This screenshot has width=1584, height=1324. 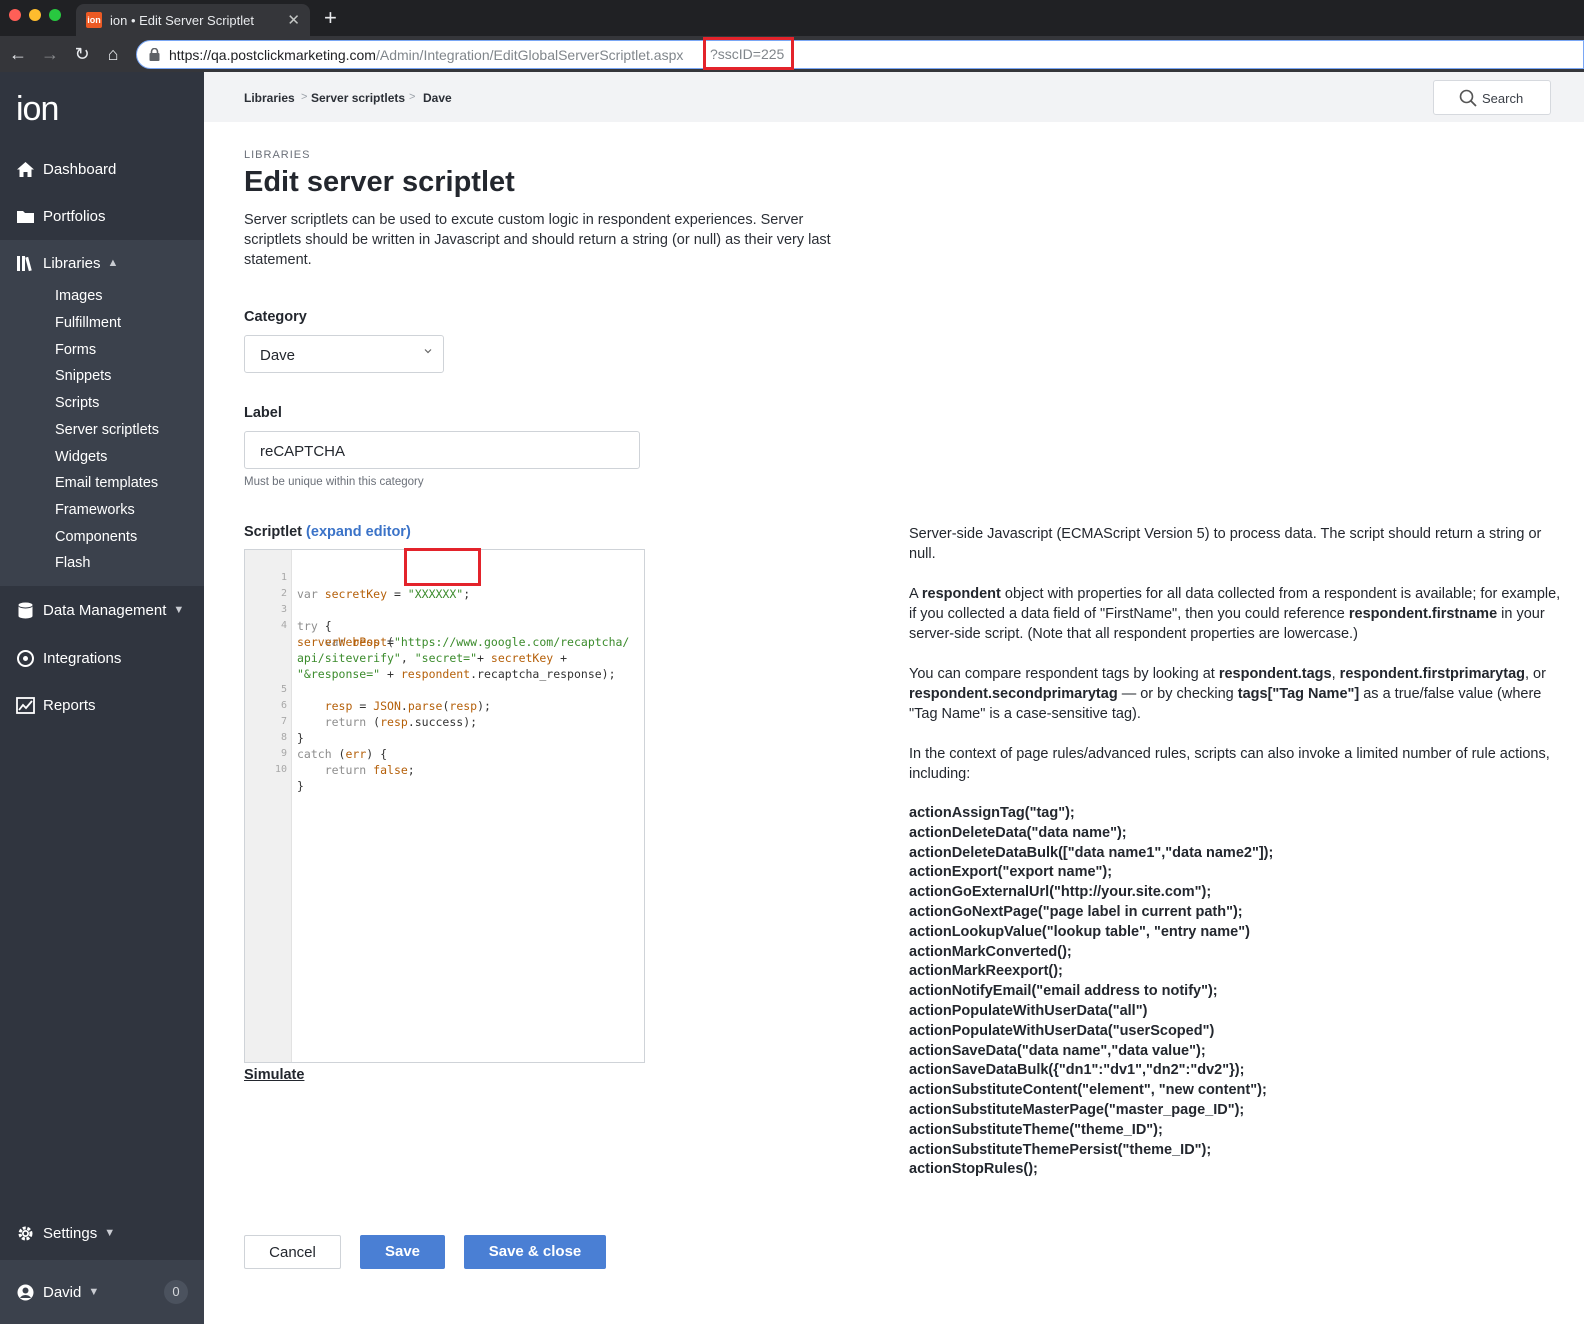 What do you see at coordinates (292, 1252) in the screenshot?
I see `cancel-button: Cancel` at bounding box center [292, 1252].